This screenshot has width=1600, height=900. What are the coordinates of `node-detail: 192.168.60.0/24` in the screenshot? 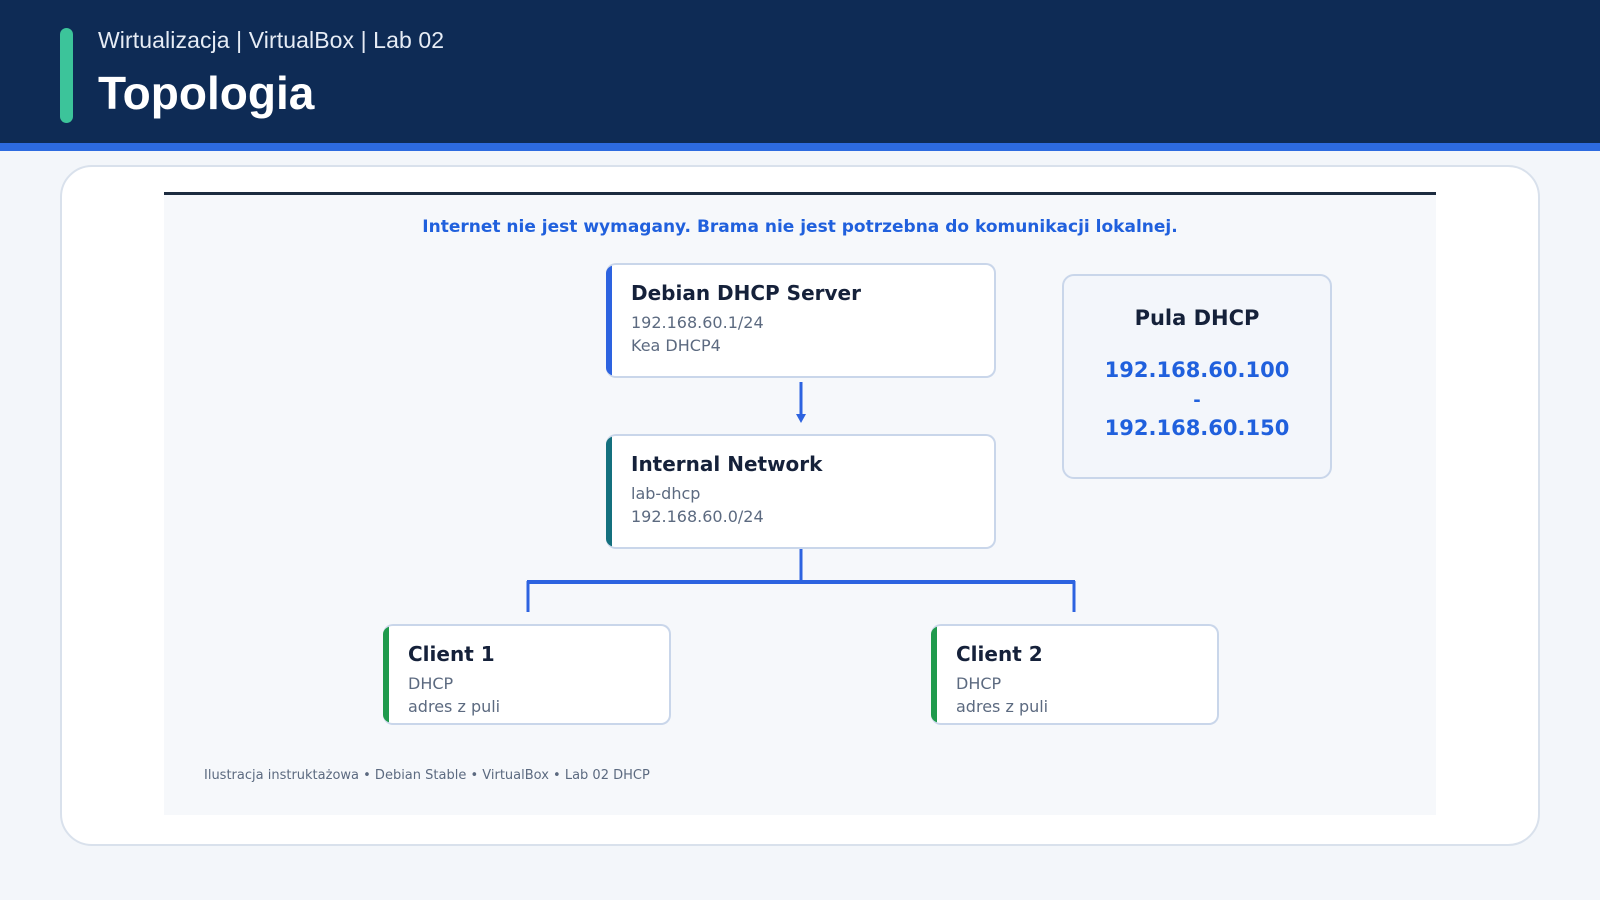 It's located at (697, 516).